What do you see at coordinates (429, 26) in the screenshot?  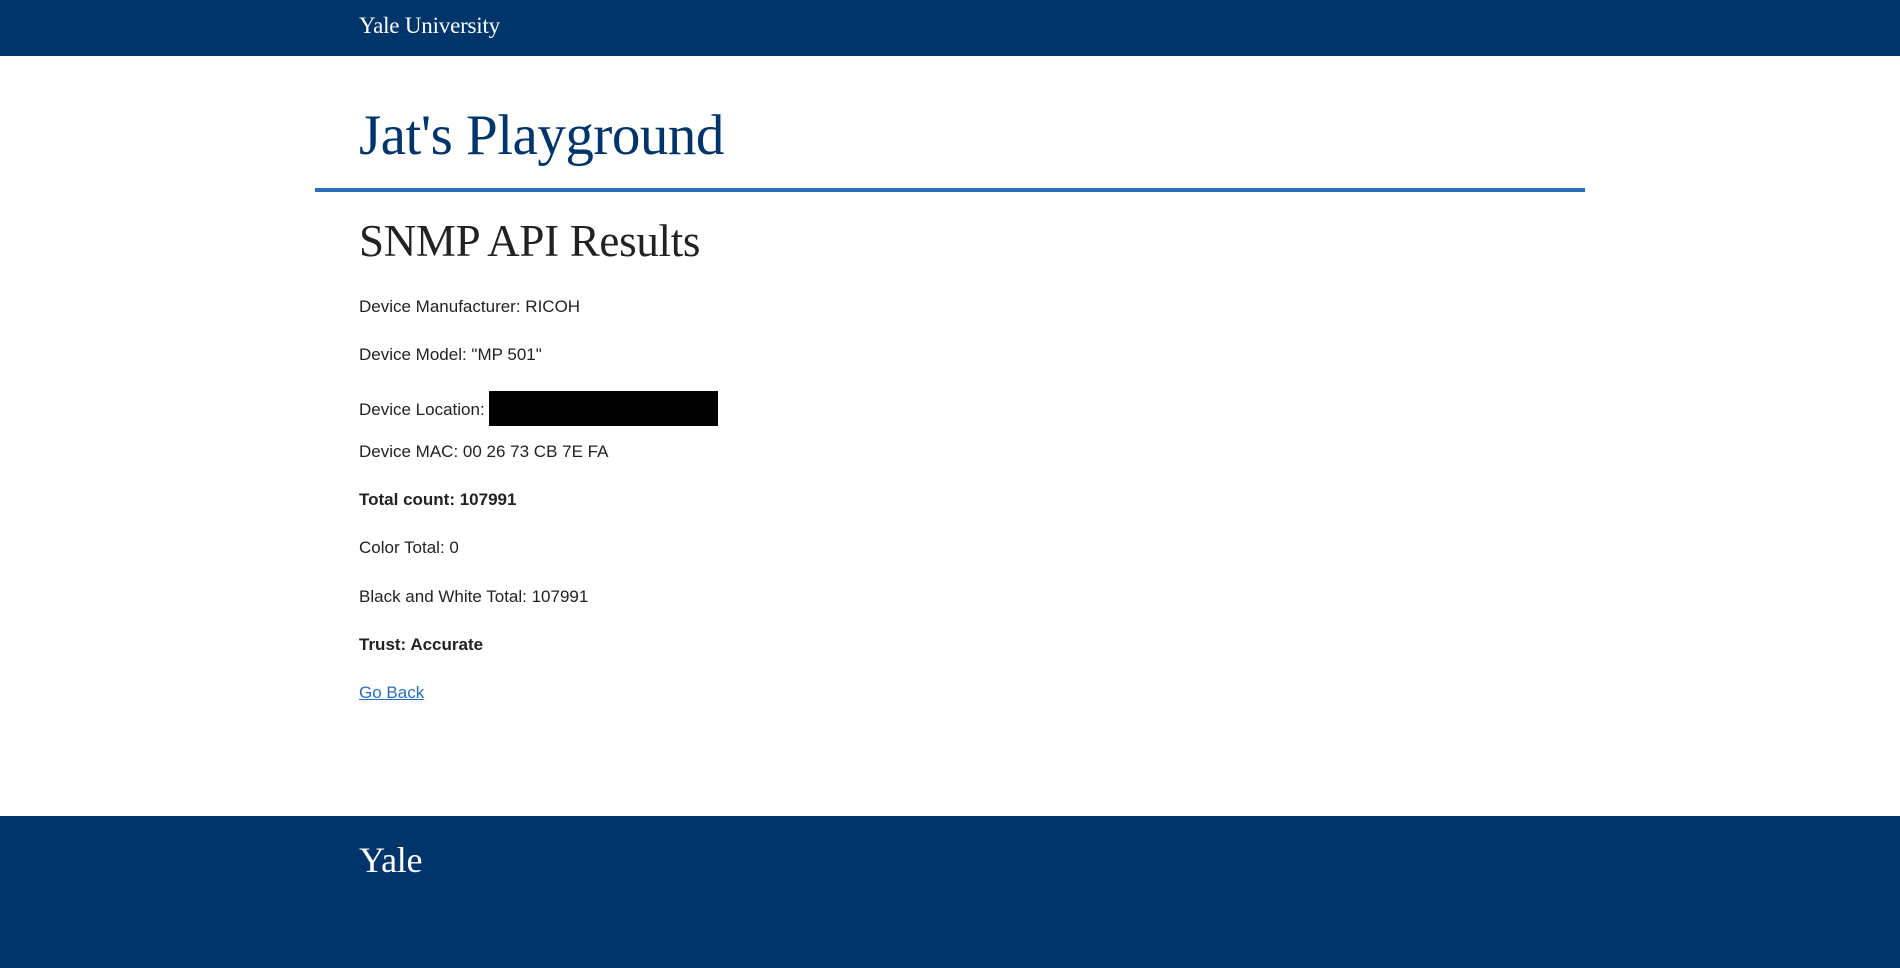 I see `yale-university-link: Yale University` at bounding box center [429, 26].